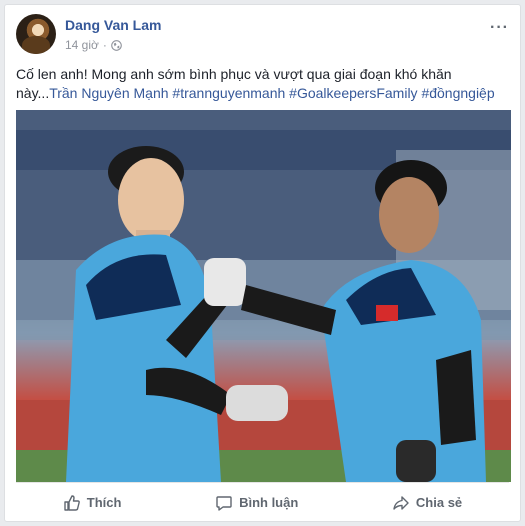  Describe the element at coordinates (36, 34) in the screenshot. I see `author-avatar` at that location.